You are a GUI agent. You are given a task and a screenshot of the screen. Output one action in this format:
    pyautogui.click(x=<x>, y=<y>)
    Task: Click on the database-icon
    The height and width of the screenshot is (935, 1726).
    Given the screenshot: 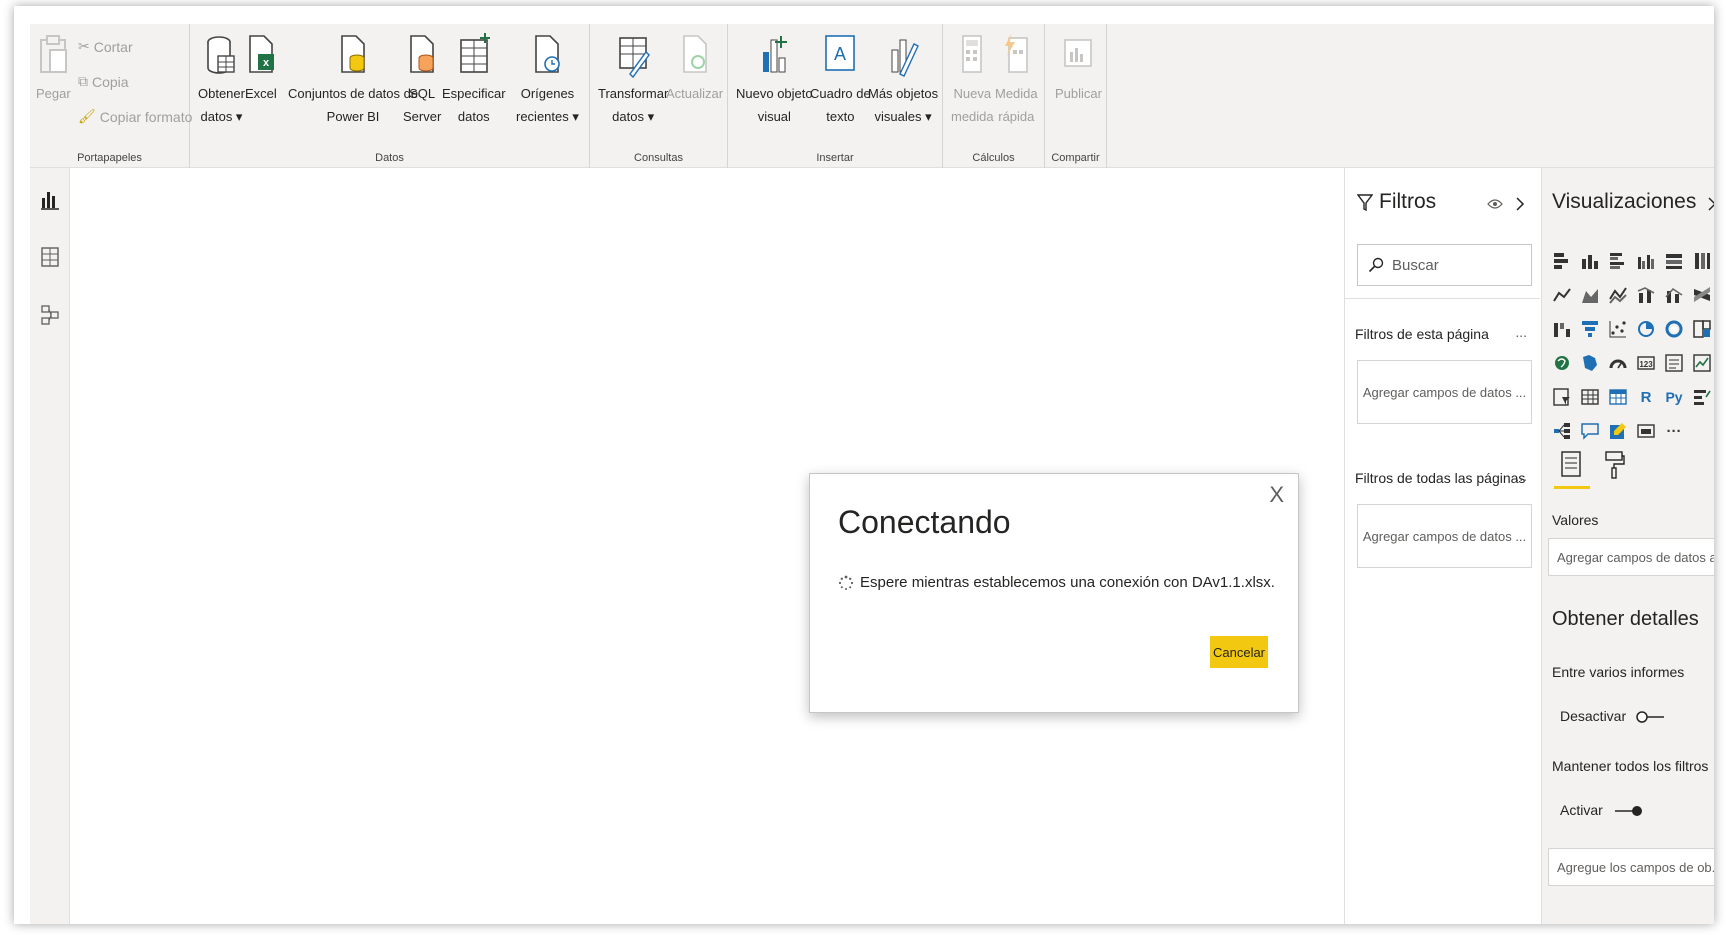 What is the action you would take?
    pyautogui.click(x=221, y=55)
    